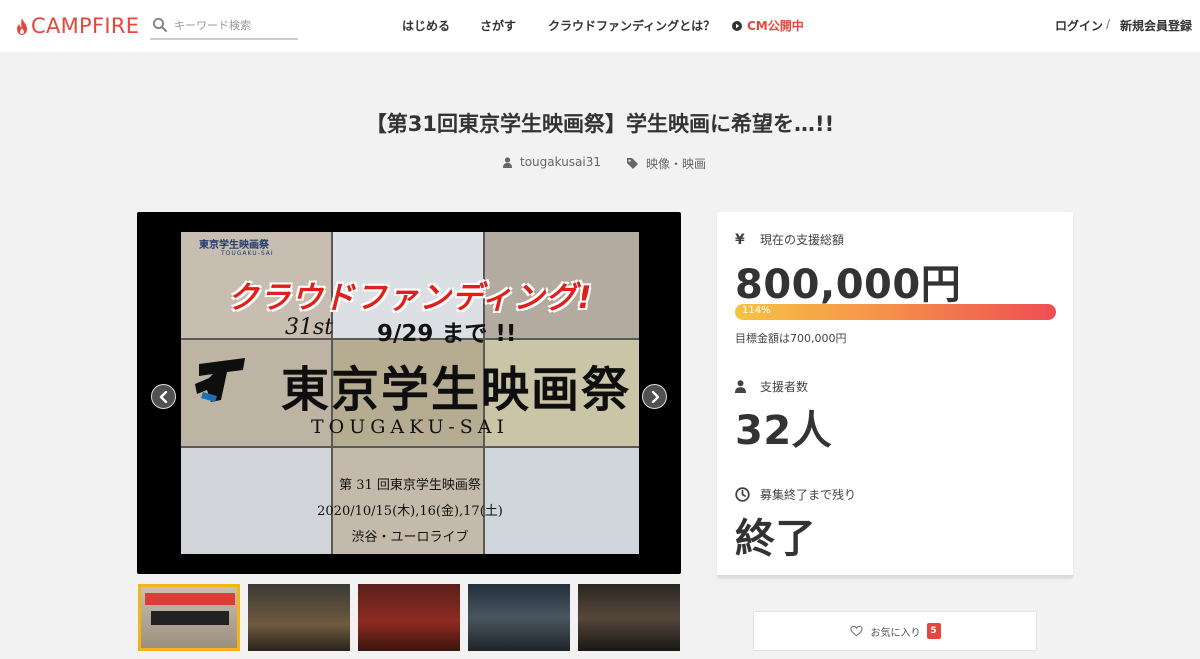  Describe the element at coordinates (1156, 25) in the screenshot. I see `register-link: 新規会員登録` at that location.